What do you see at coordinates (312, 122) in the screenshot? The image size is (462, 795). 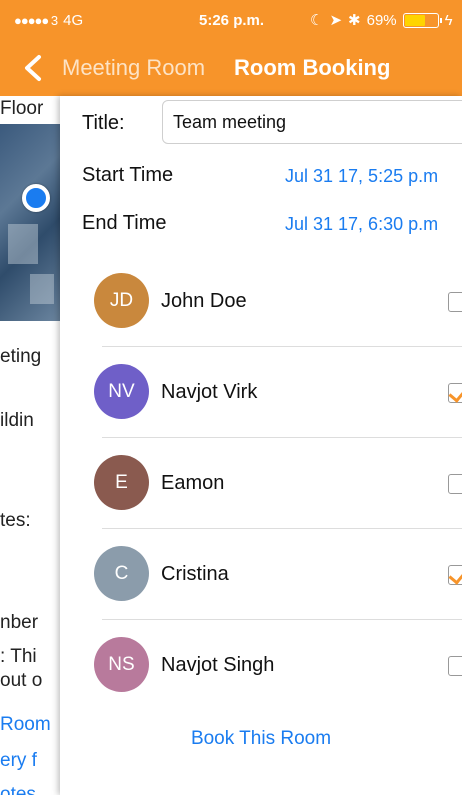 I see `title-input: Team meeting` at bounding box center [312, 122].